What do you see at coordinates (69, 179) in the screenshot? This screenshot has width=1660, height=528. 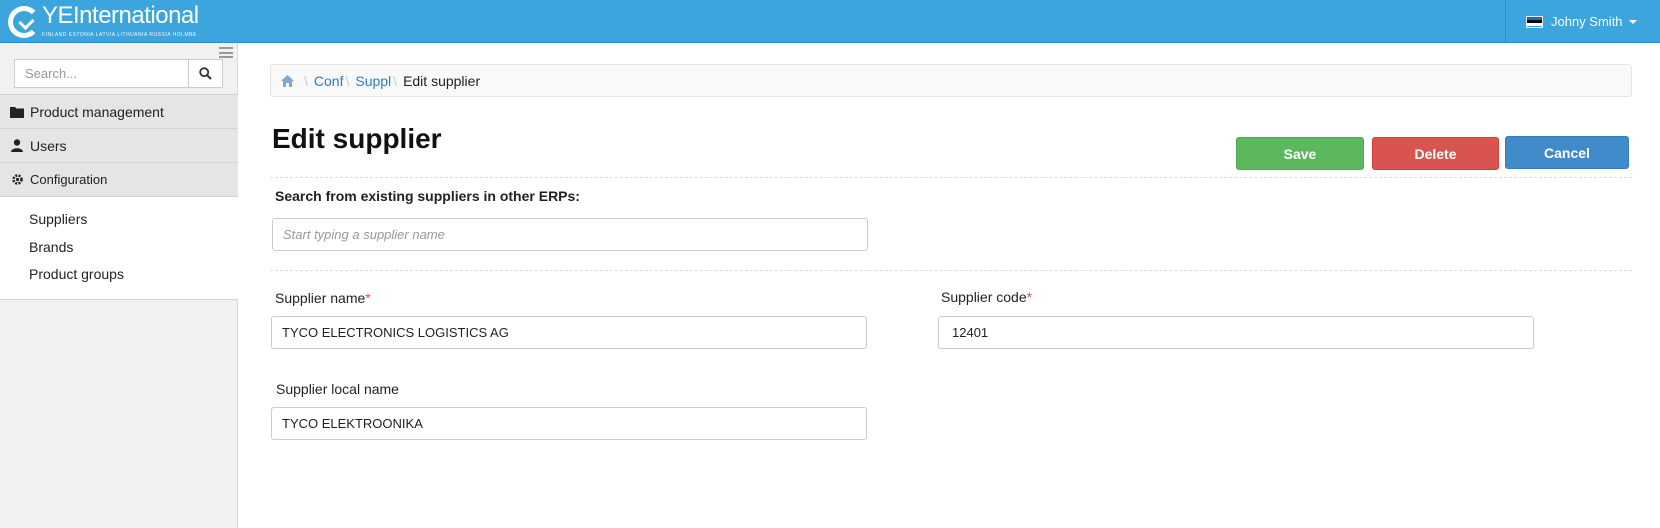 I see `sidebar-item-label: Configuration` at bounding box center [69, 179].